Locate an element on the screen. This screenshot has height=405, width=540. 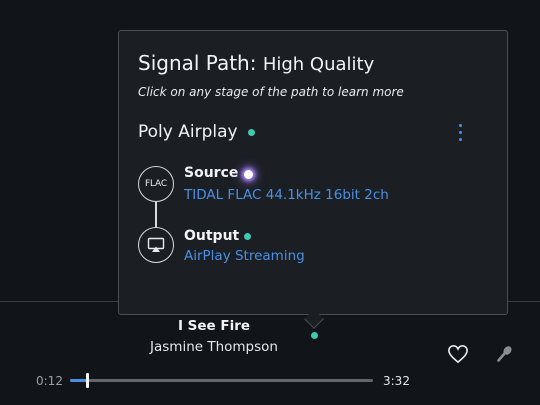
total-time: 3:32 is located at coordinates (396, 381).